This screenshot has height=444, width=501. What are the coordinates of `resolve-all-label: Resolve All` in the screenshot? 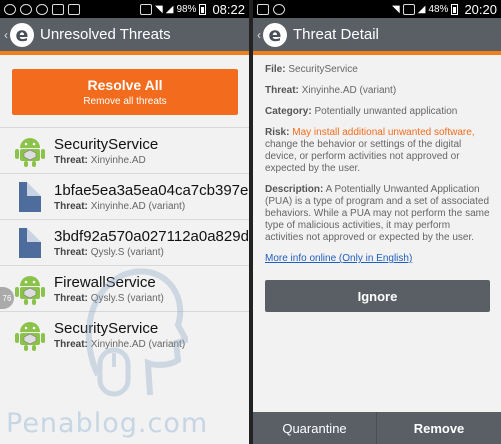 It's located at (125, 85).